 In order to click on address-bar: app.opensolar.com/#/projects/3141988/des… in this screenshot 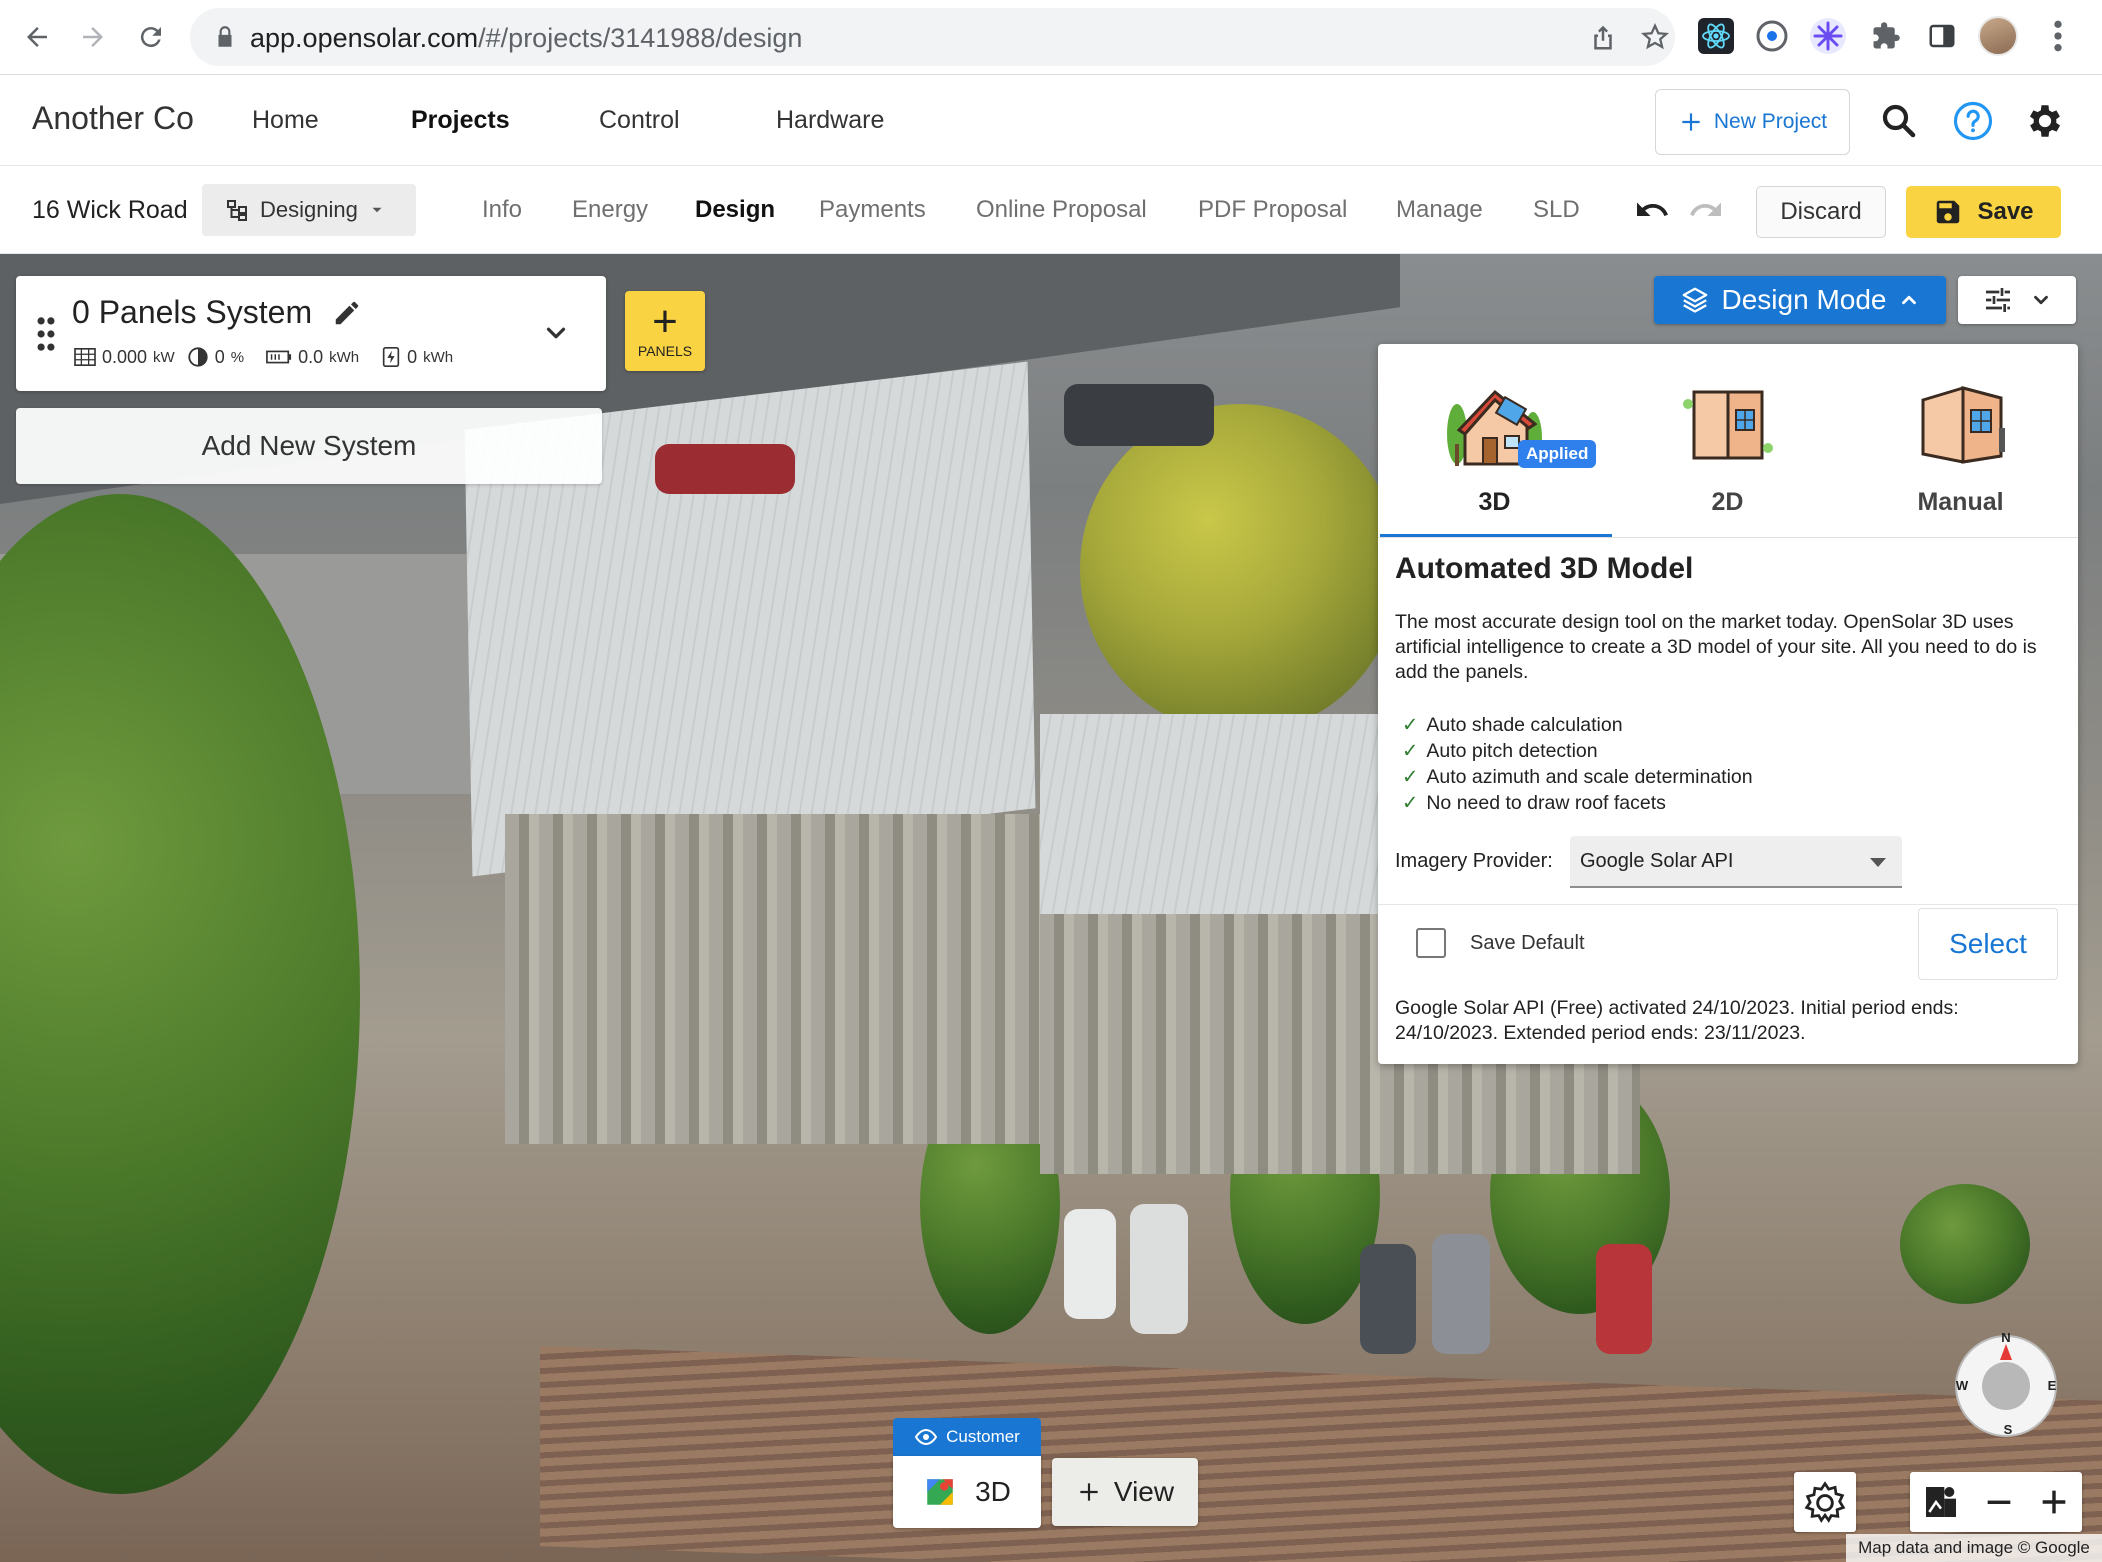, I will do `click(932, 37)`.